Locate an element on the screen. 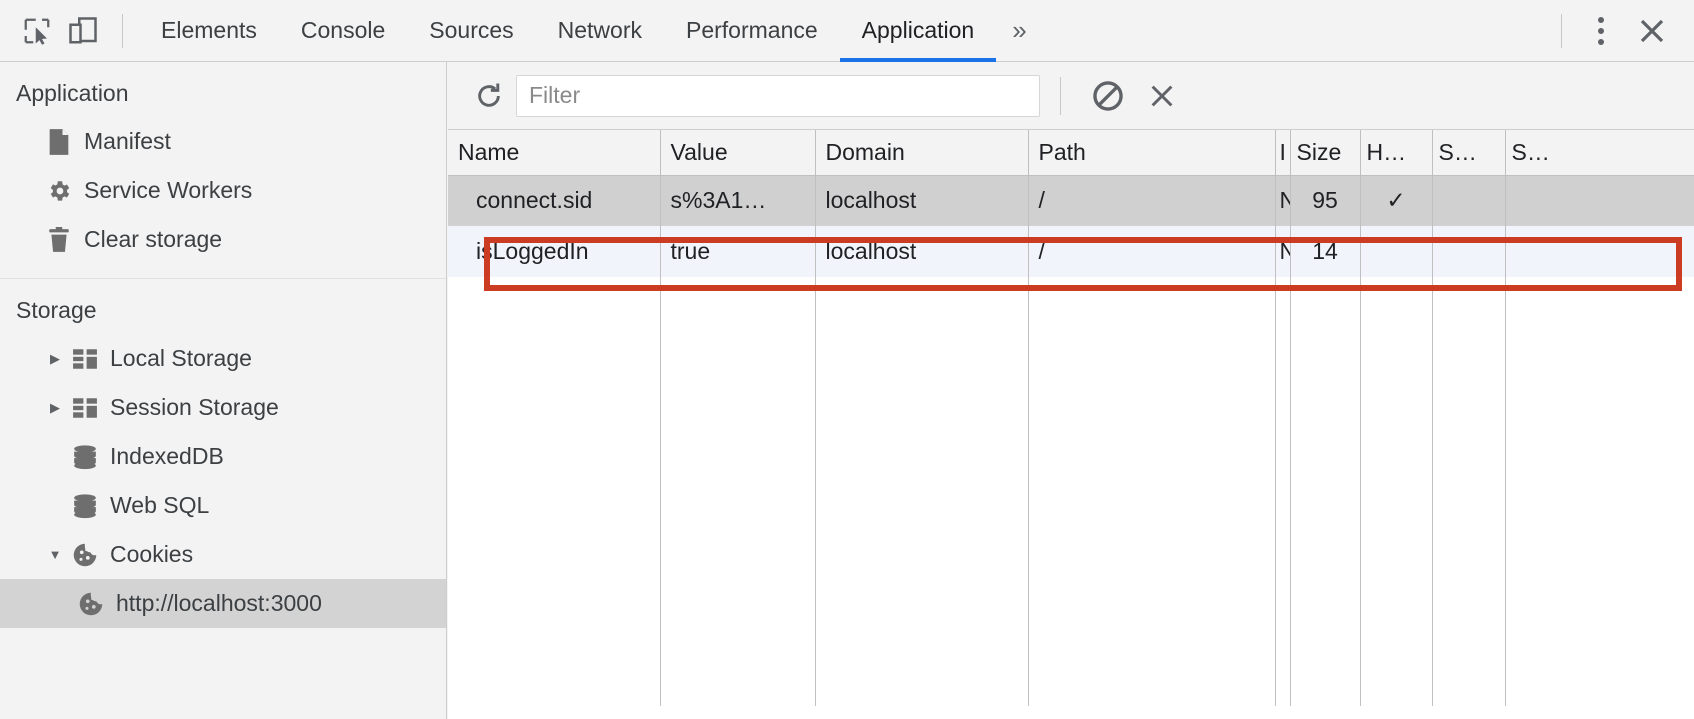 The height and width of the screenshot is (719, 1694). sidebar-item-session-storage: ▶ Session Storage is located at coordinates (223, 407).